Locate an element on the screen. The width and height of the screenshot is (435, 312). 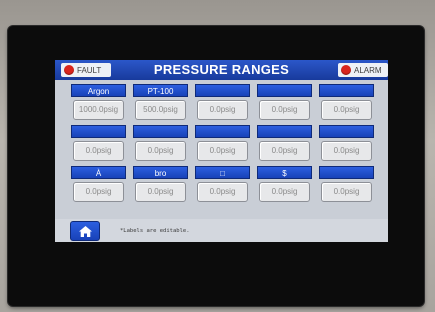
editable-note: *Labels are editable. is located at coordinates (155, 231).